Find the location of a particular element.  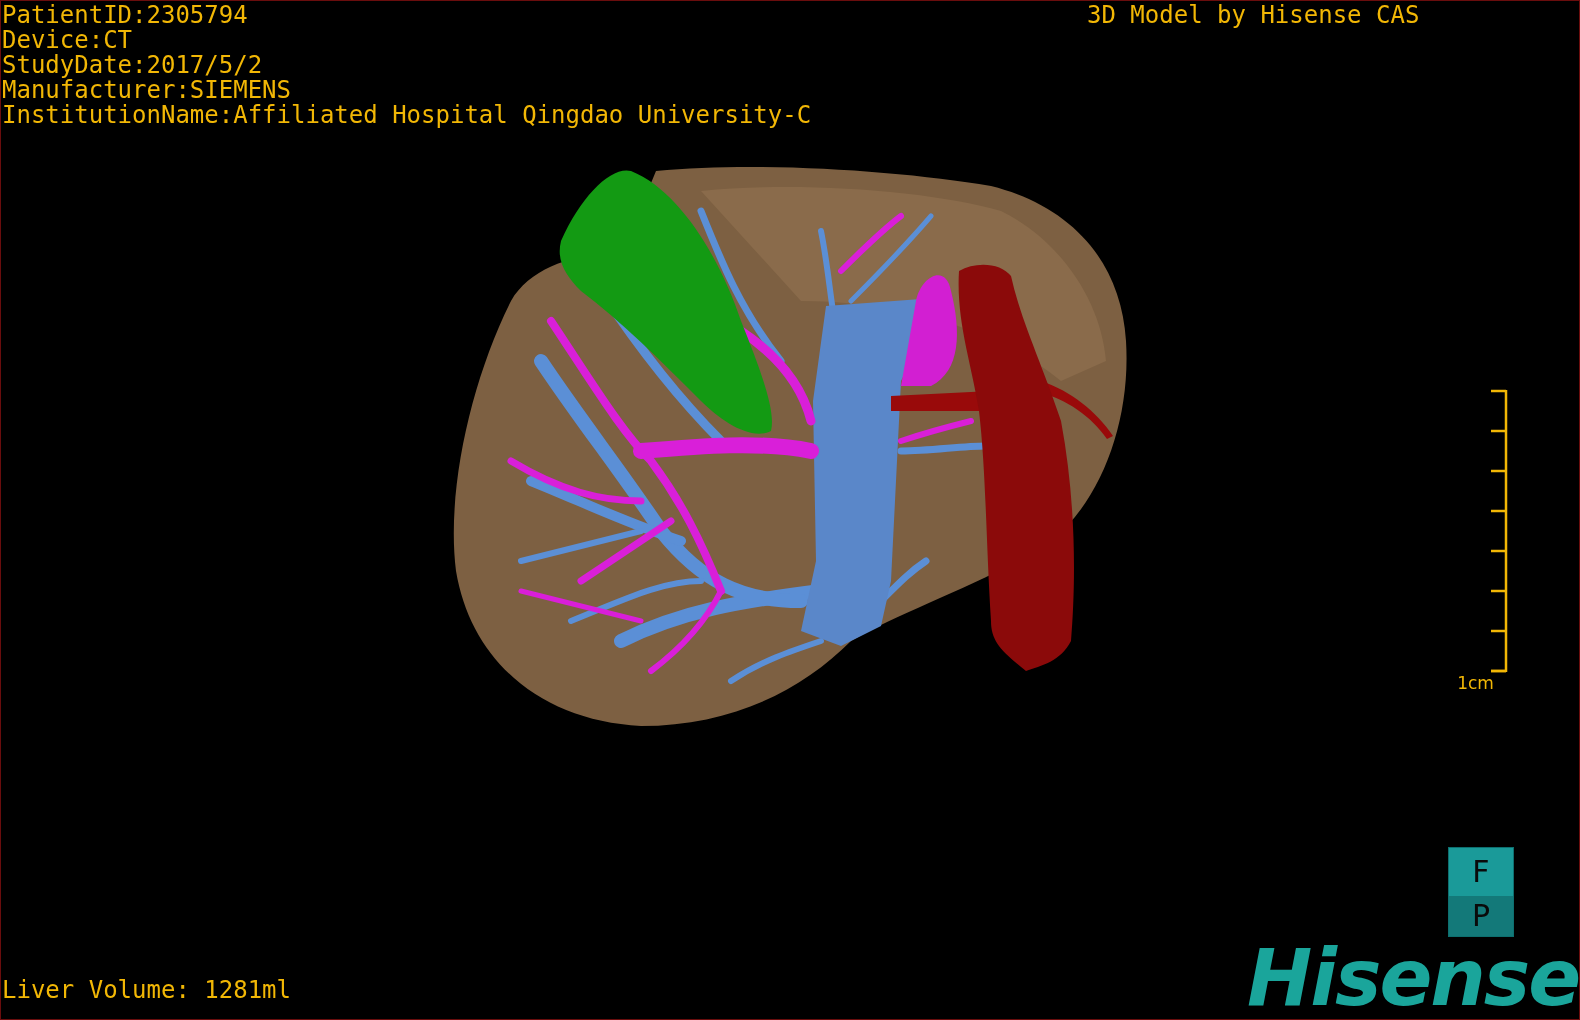

study-info-text: Manufacturer:SIEMENS is located at coordinates (147, 90).